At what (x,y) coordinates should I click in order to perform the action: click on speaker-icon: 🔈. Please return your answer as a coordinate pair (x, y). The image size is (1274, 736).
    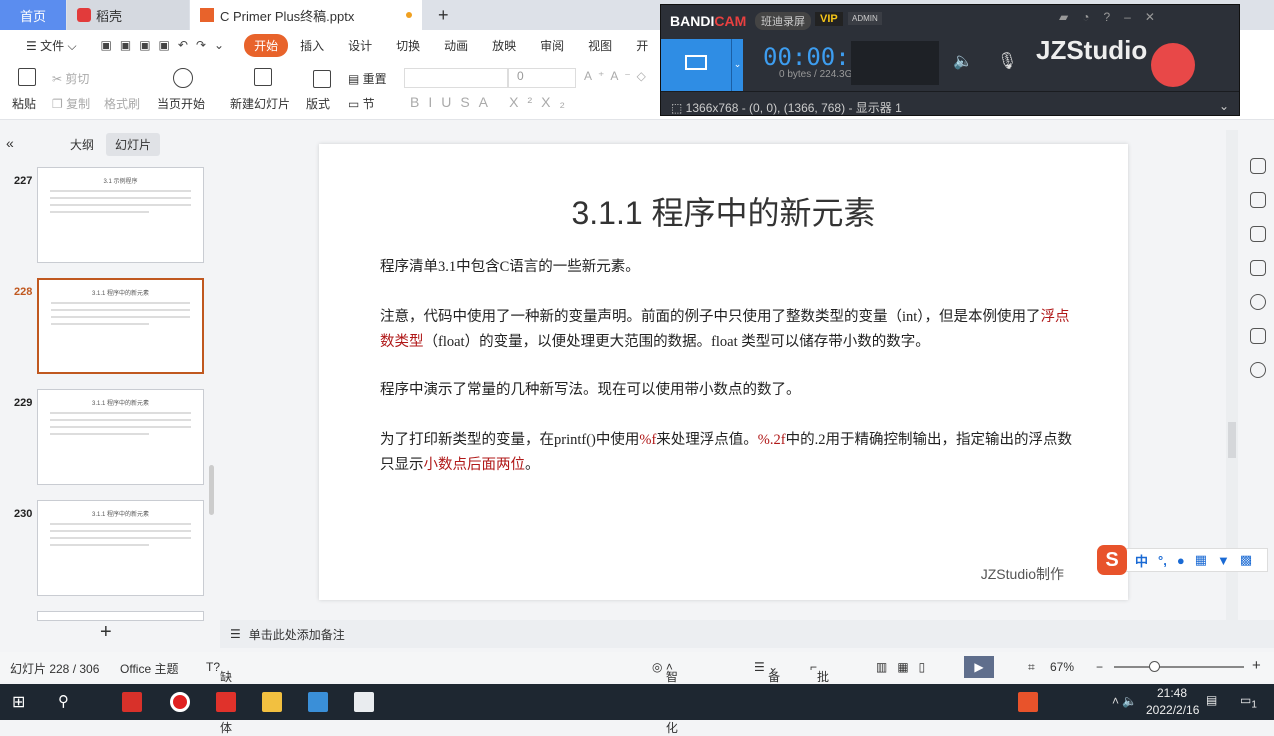
    Looking at the image, I should click on (963, 61).